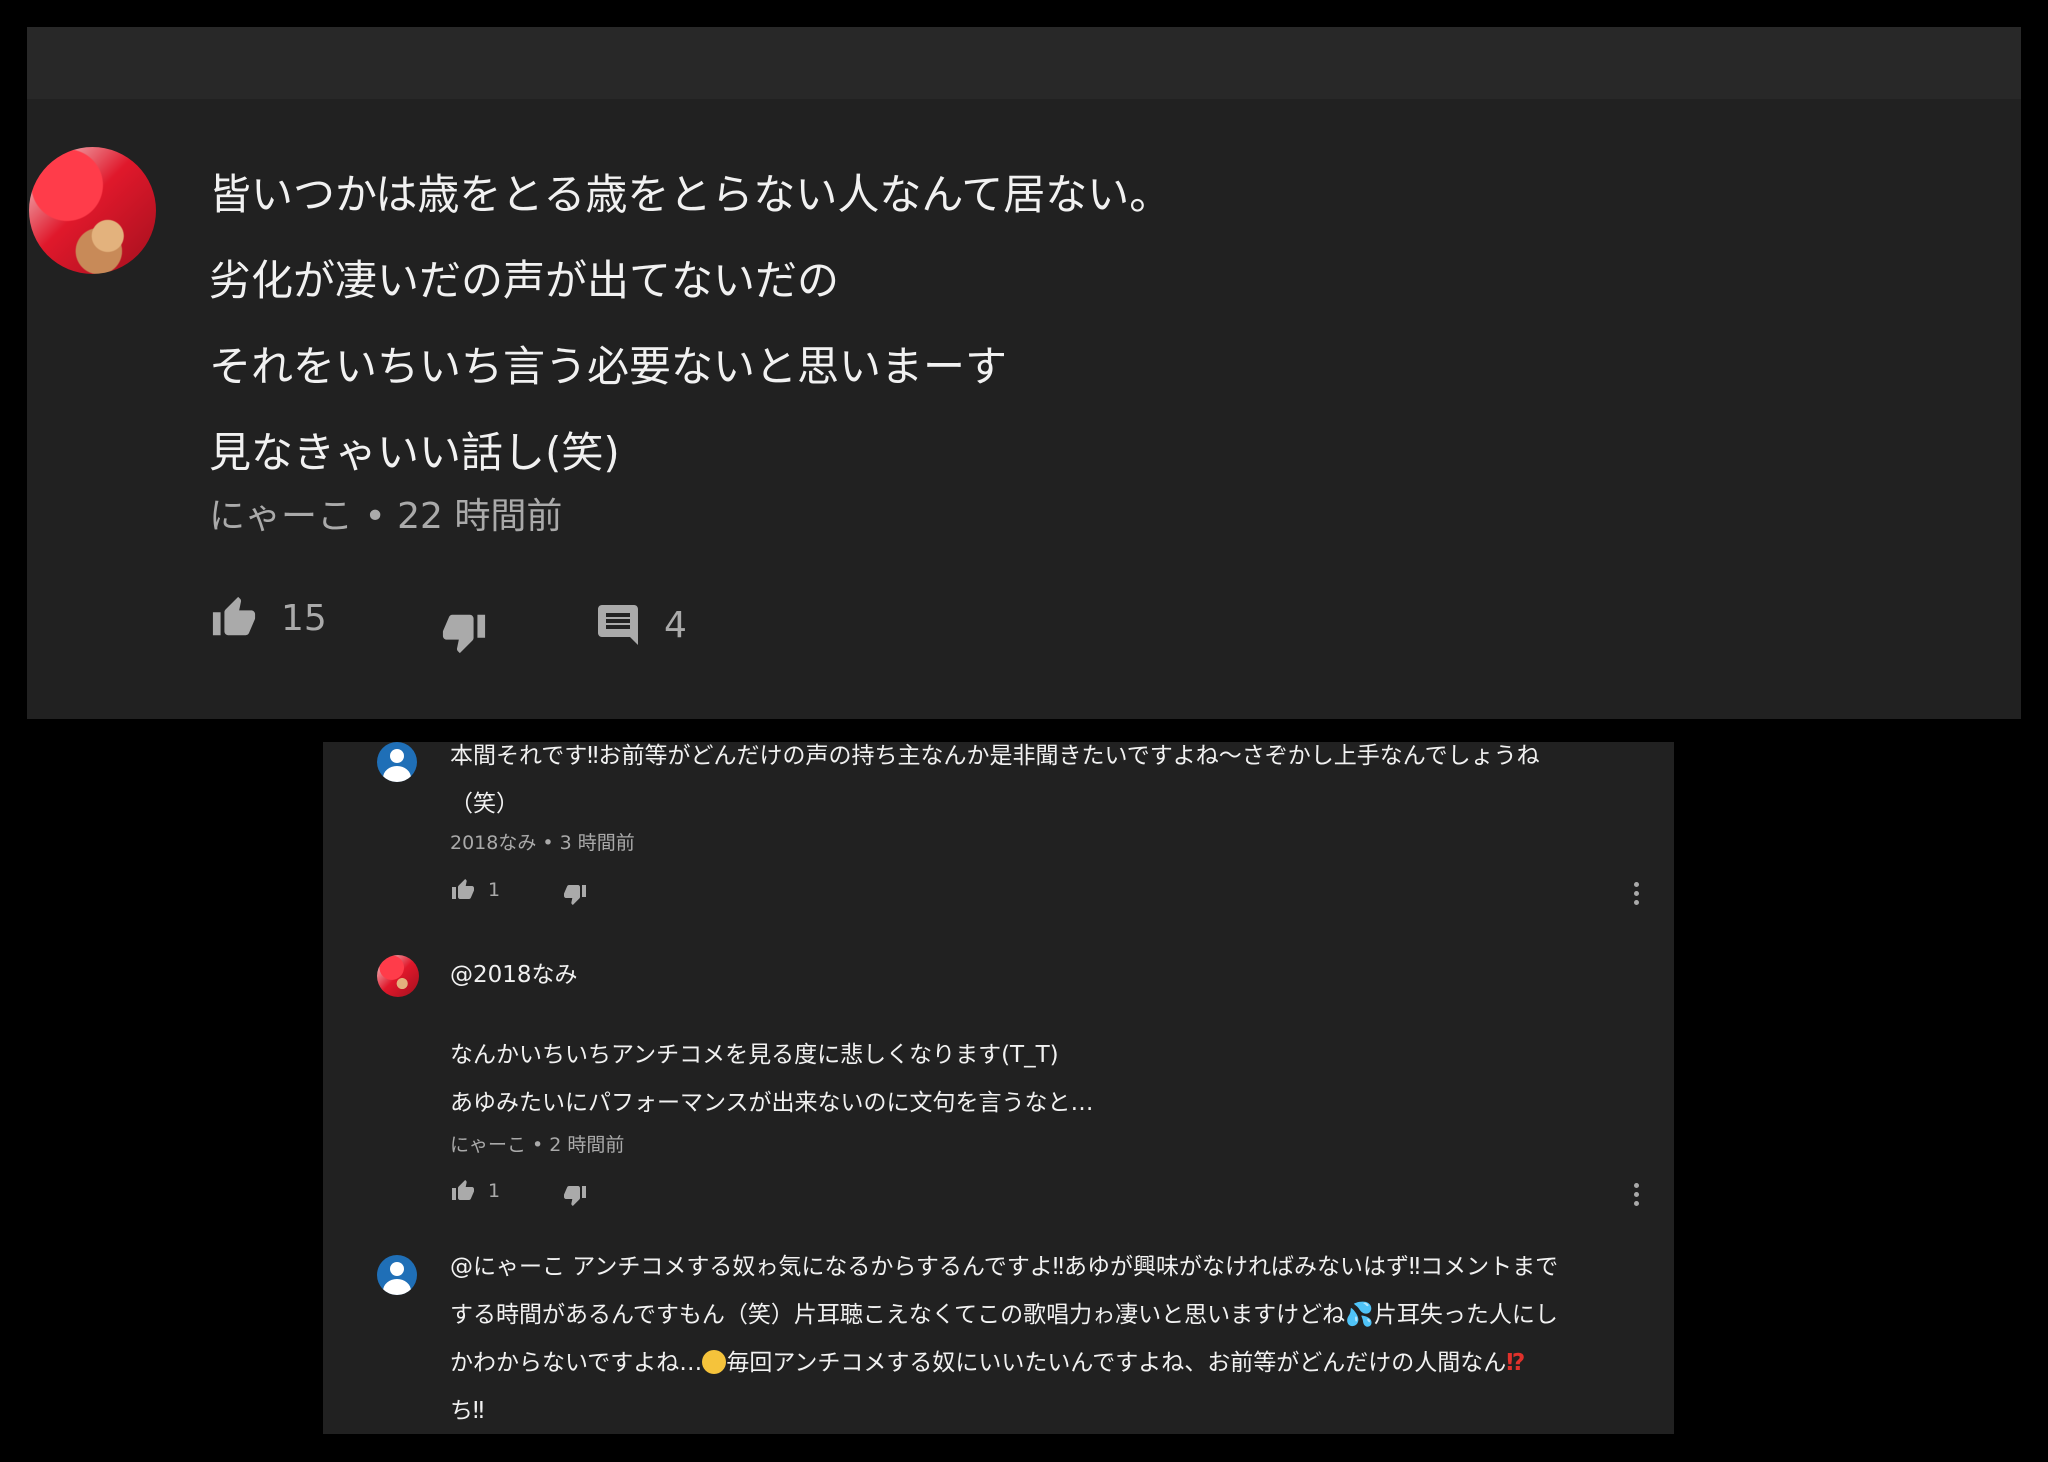 Image resolution: width=2048 pixels, height=1462 pixels. I want to click on comment-meta: にゃーこ • 22 時間前, so click(386, 516).